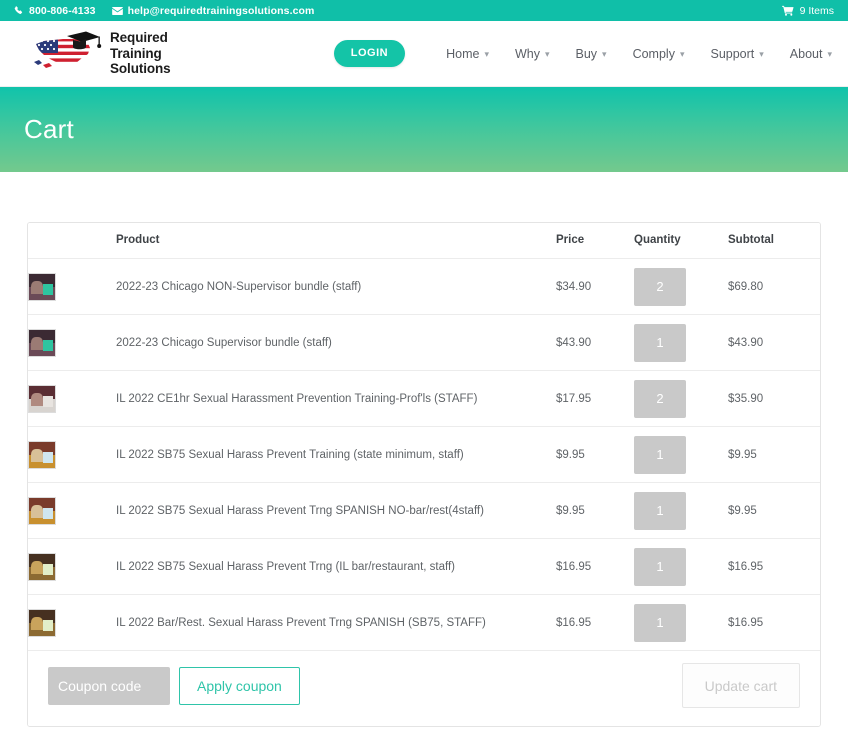 The width and height of the screenshot is (848, 732). I want to click on table-header-row: Product Price Quantity Subtotal, so click(424, 241).